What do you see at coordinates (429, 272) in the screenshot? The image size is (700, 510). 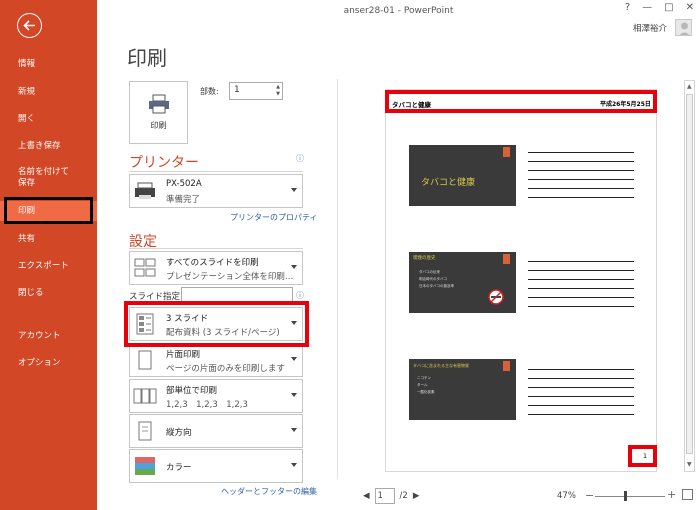 I see `slide-bullet: タバコの伝来` at bounding box center [429, 272].